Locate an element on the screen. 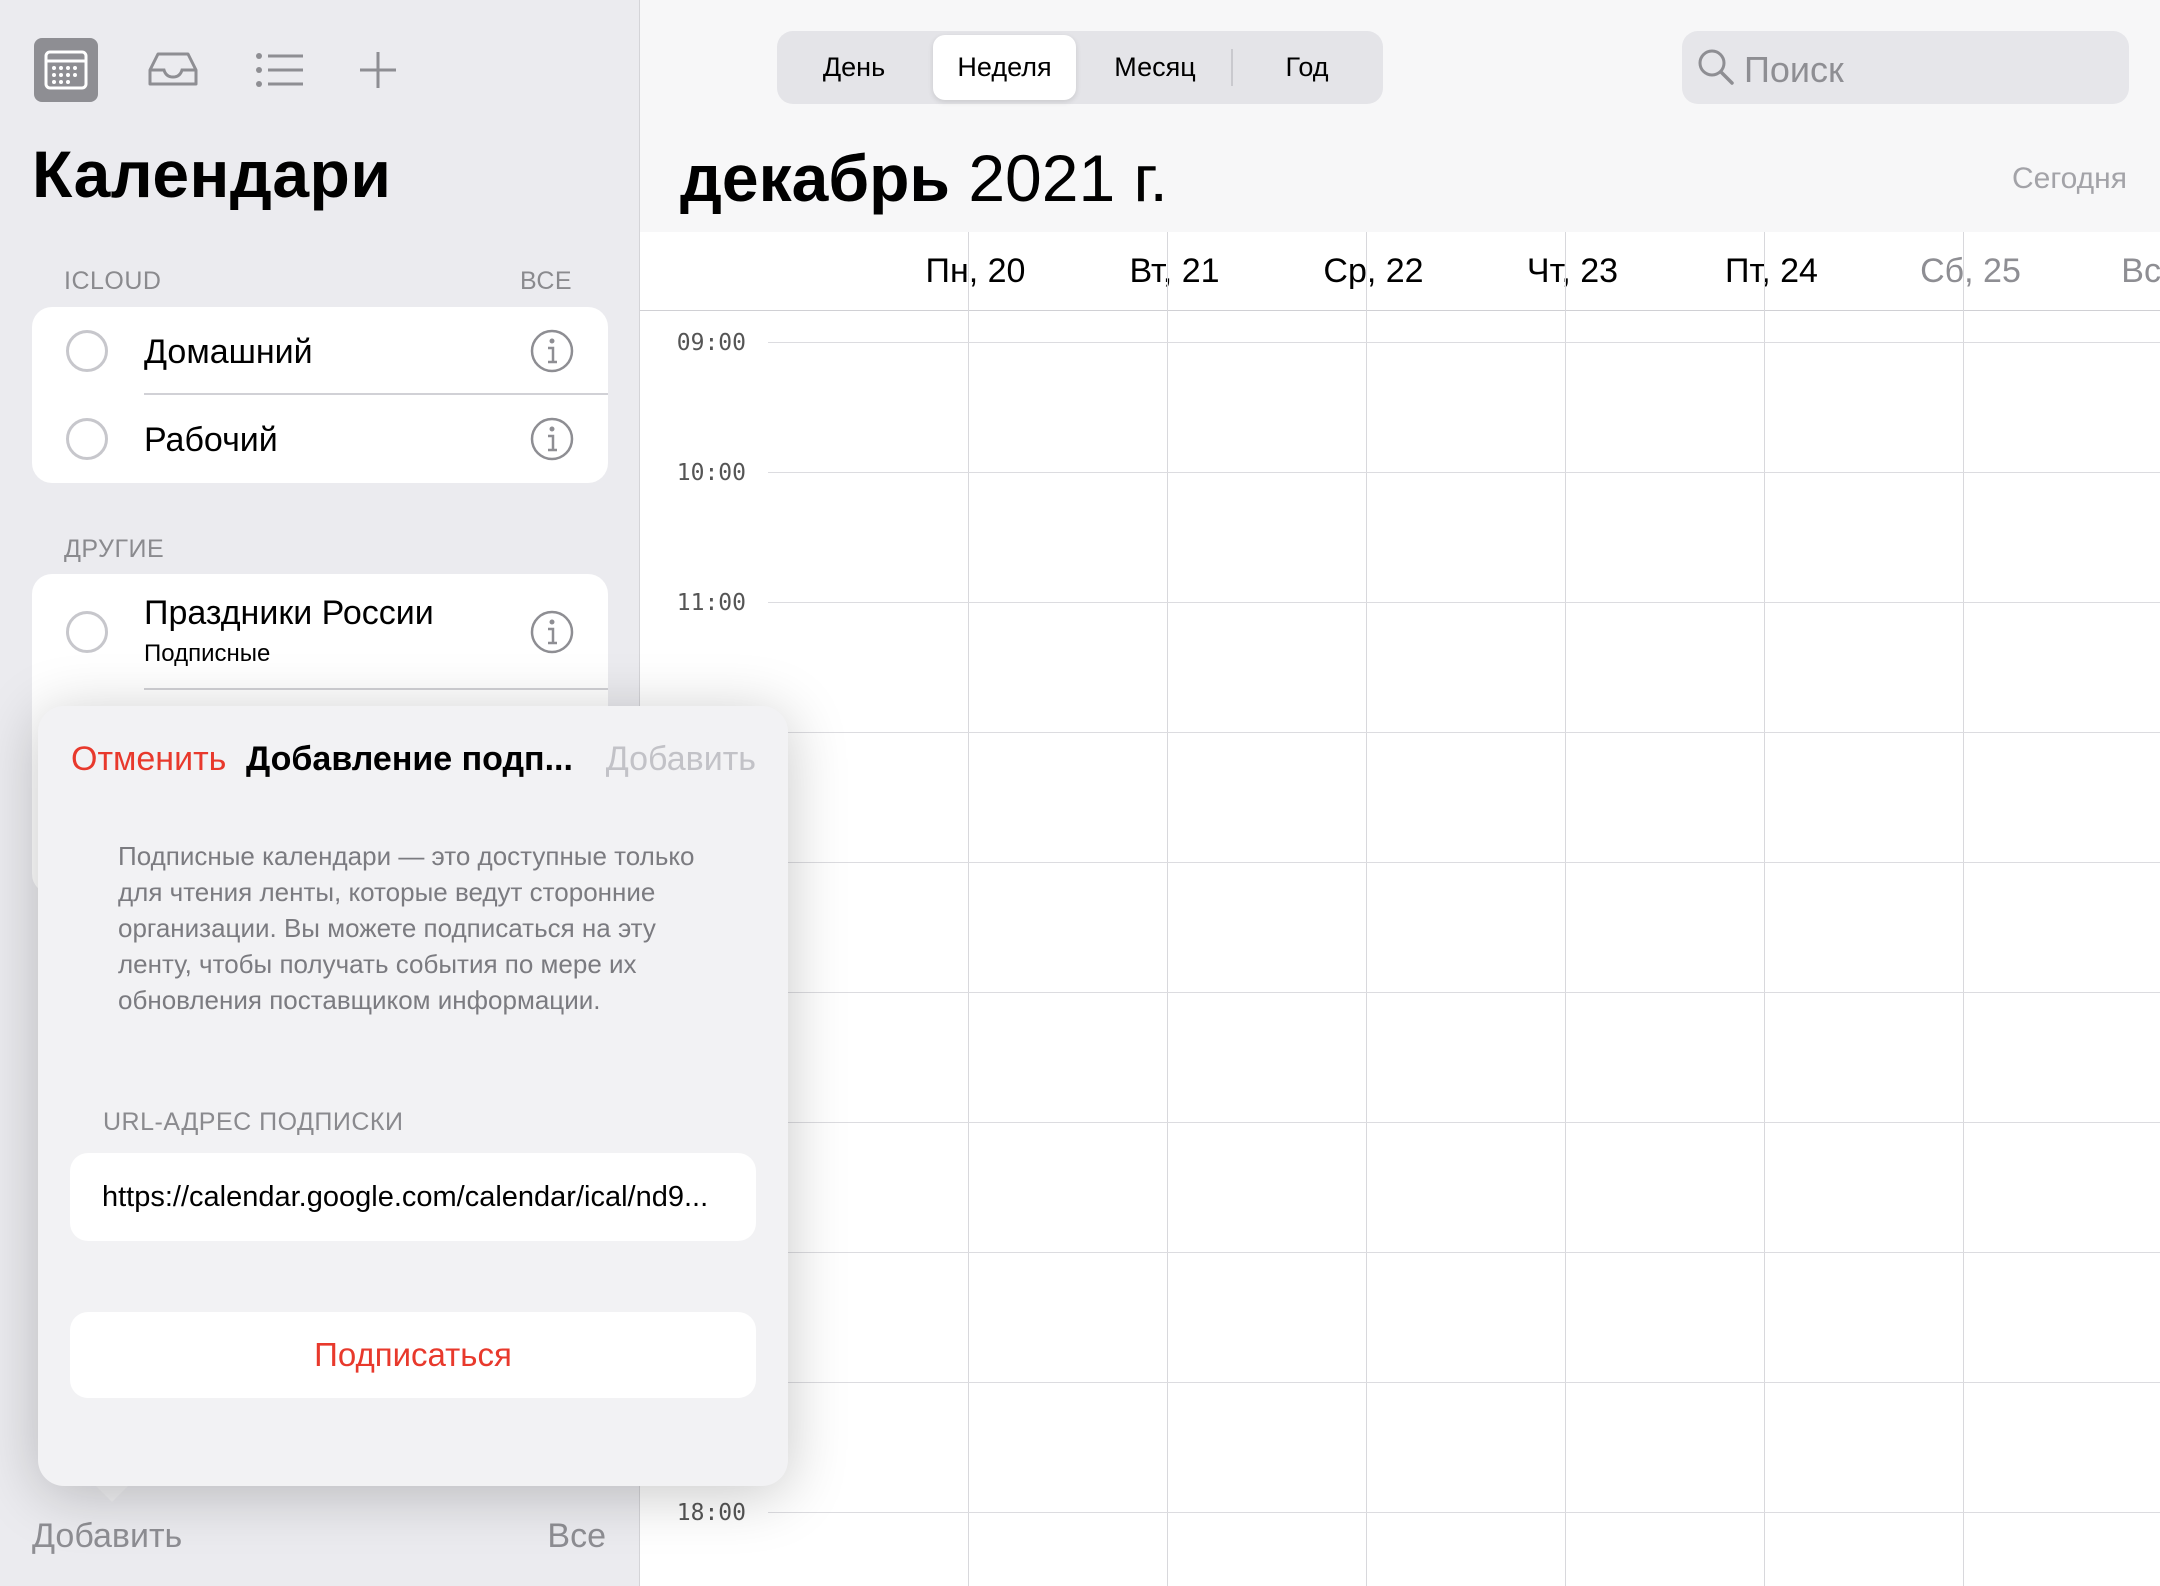  inbox-tray-icon is located at coordinates (173, 70).